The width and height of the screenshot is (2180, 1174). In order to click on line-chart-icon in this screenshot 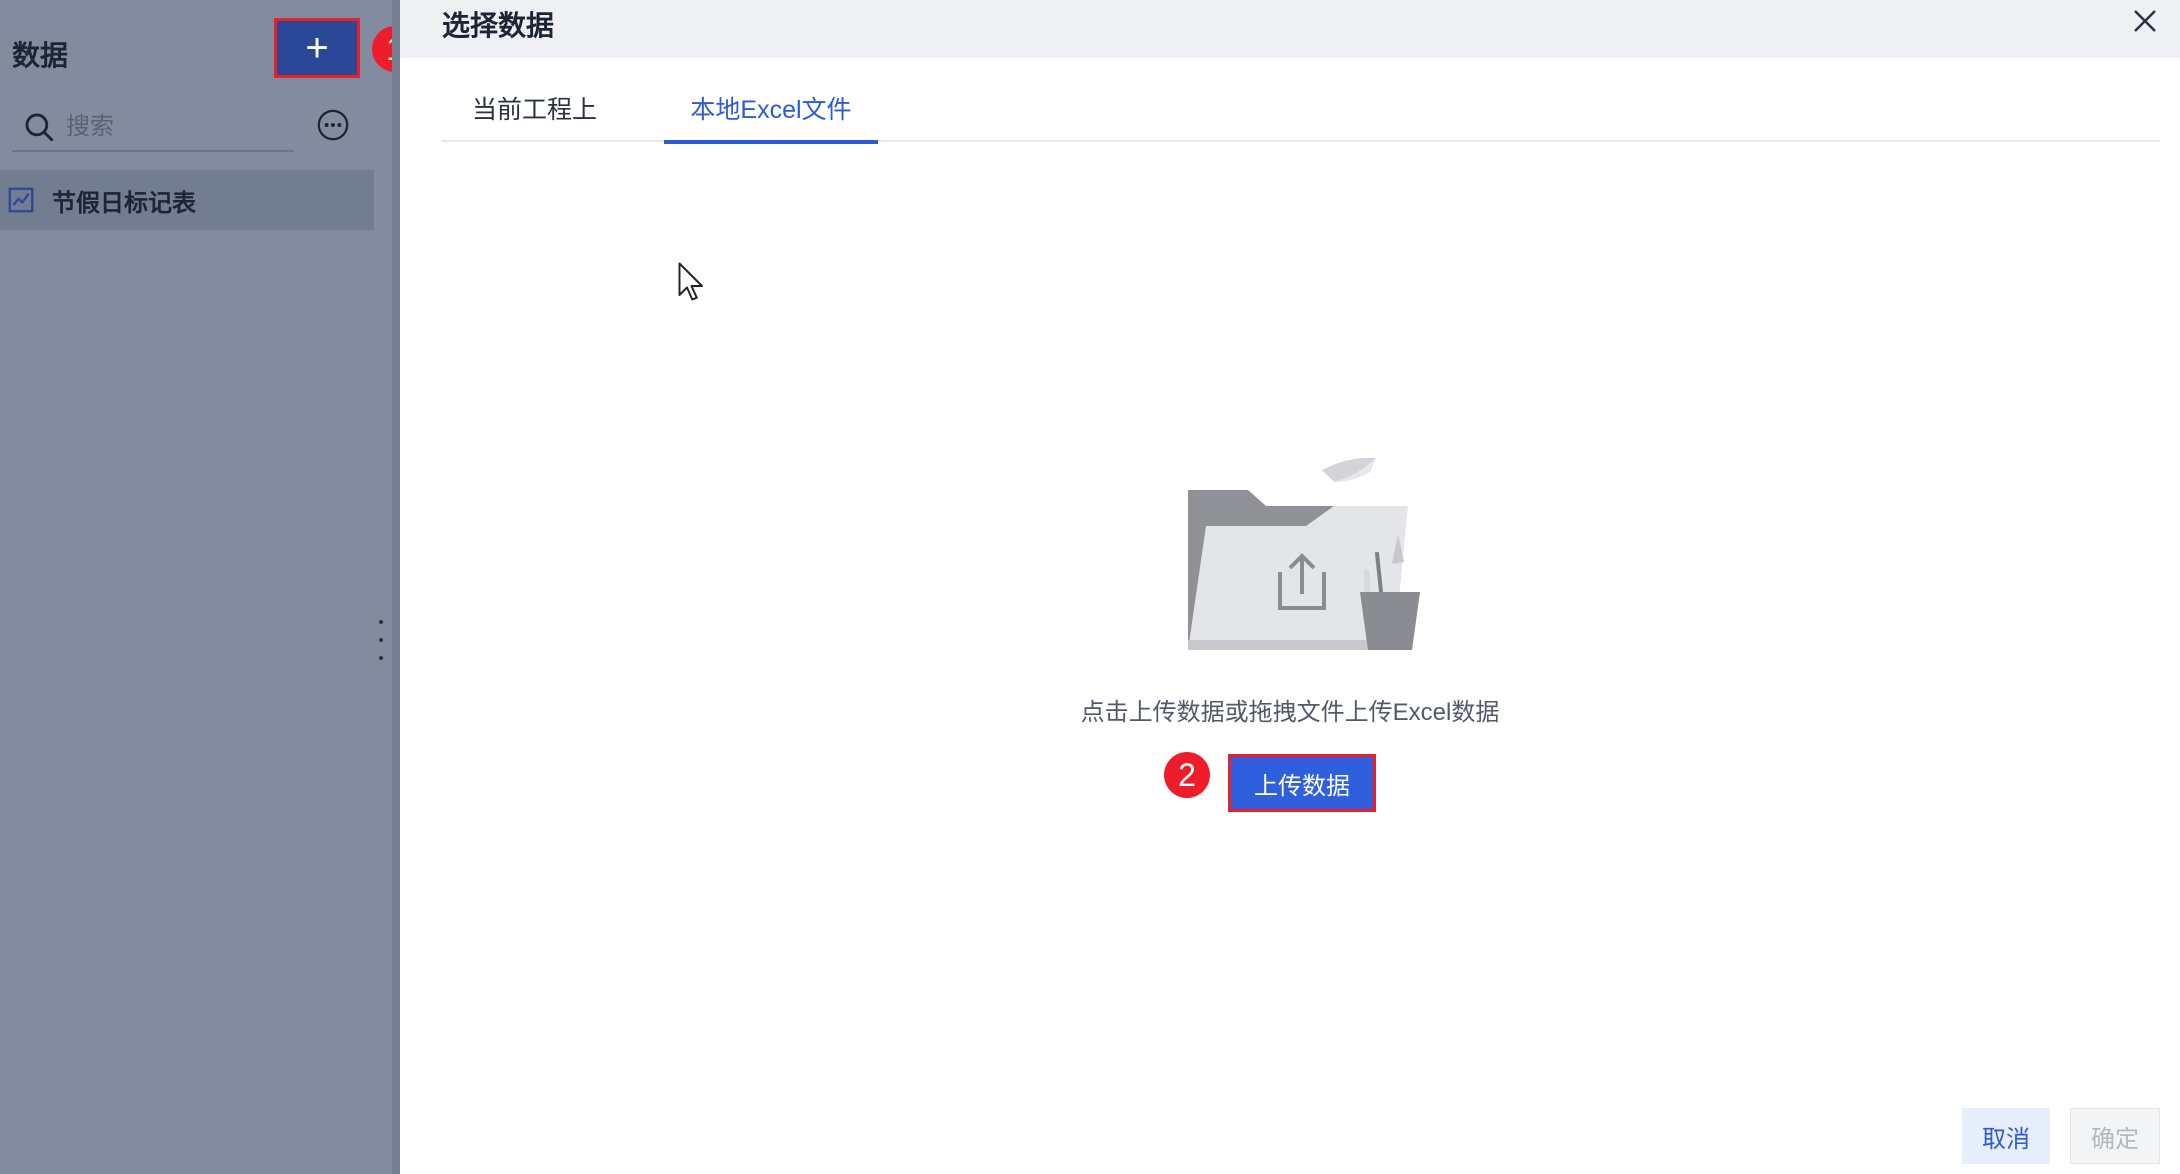, I will do `click(21, 200)`.